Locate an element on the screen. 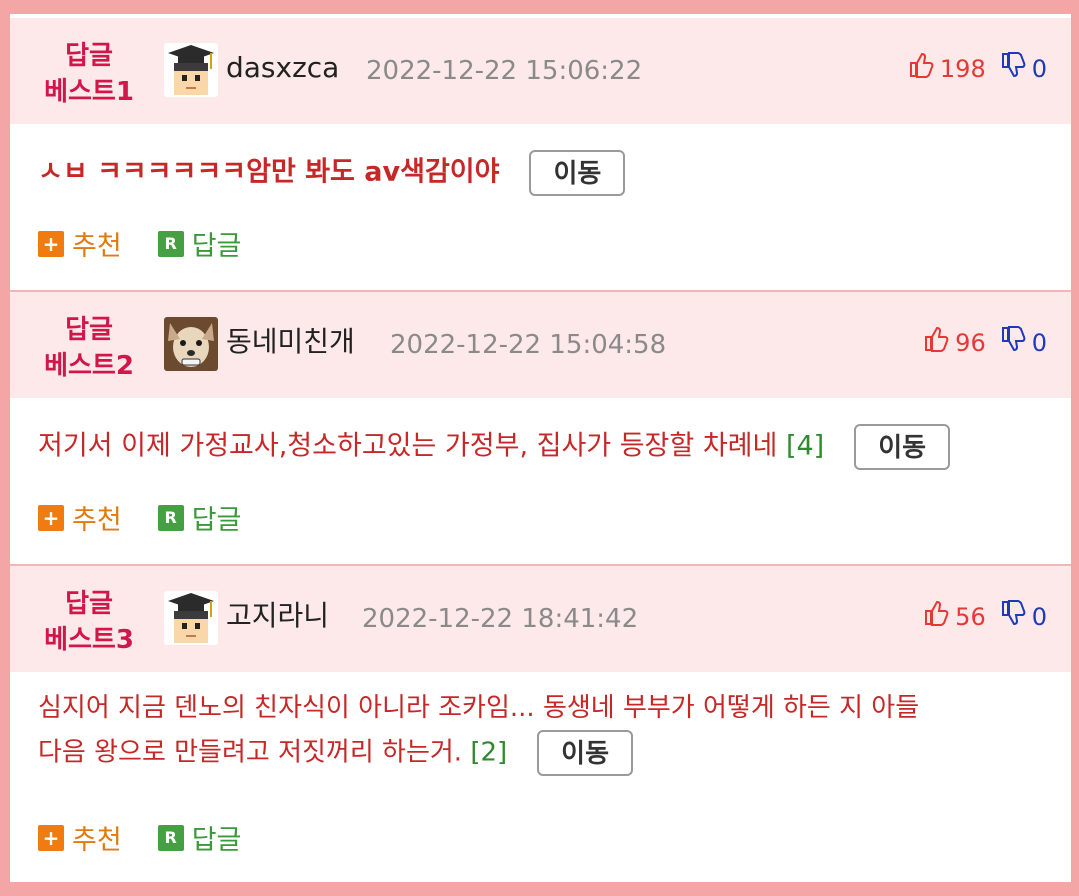 The image size is (1079, 896). vote-box: 56 0 is located at coordinates (985, 616).